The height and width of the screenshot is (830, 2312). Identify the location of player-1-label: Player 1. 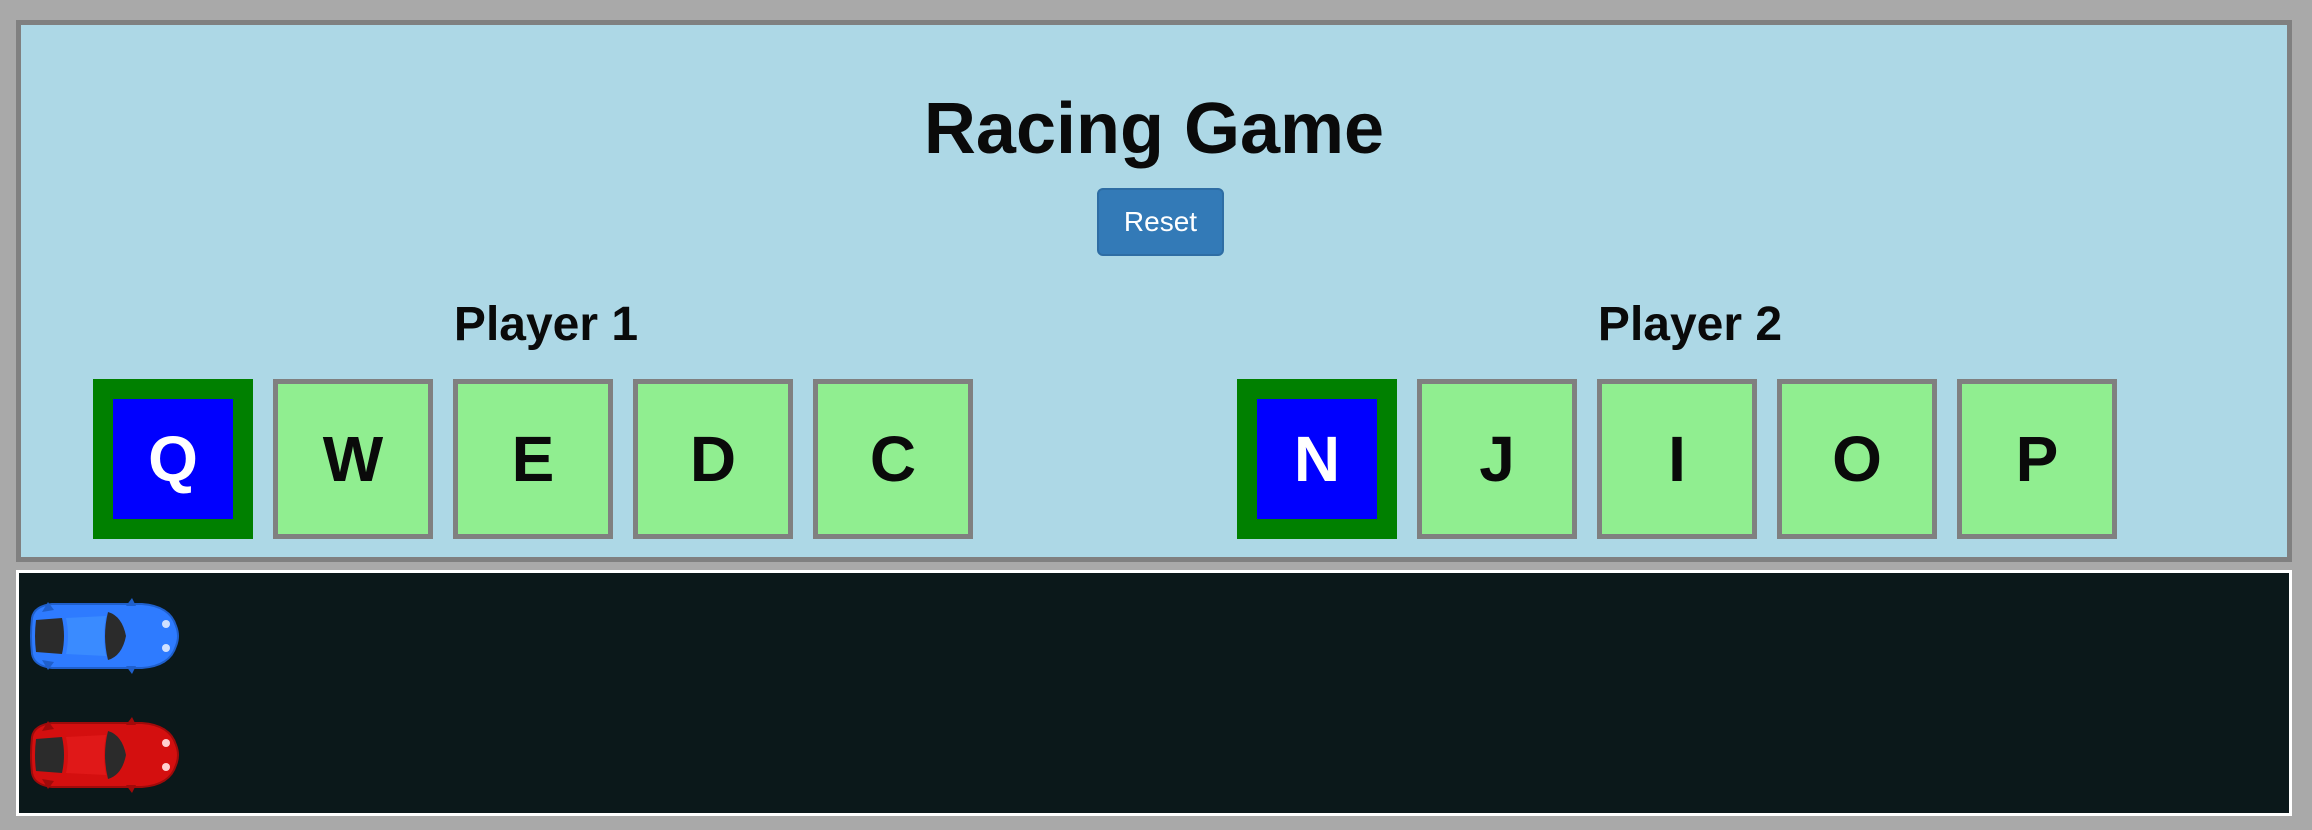
(546, 324).